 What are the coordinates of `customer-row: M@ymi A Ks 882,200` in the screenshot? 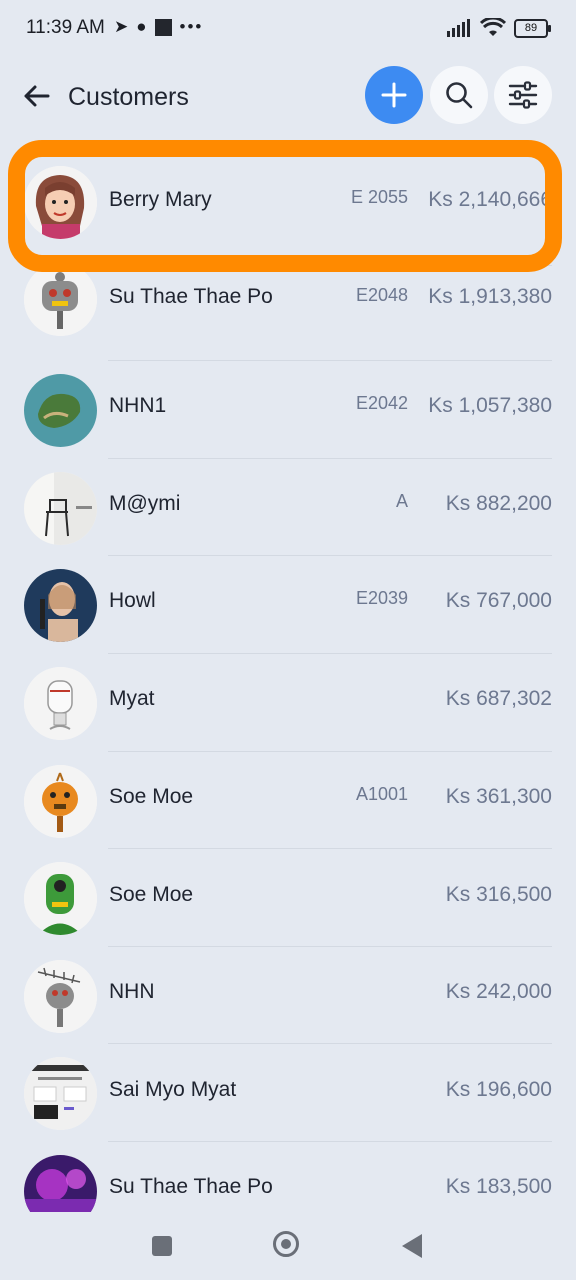 It's located at (288, 507).